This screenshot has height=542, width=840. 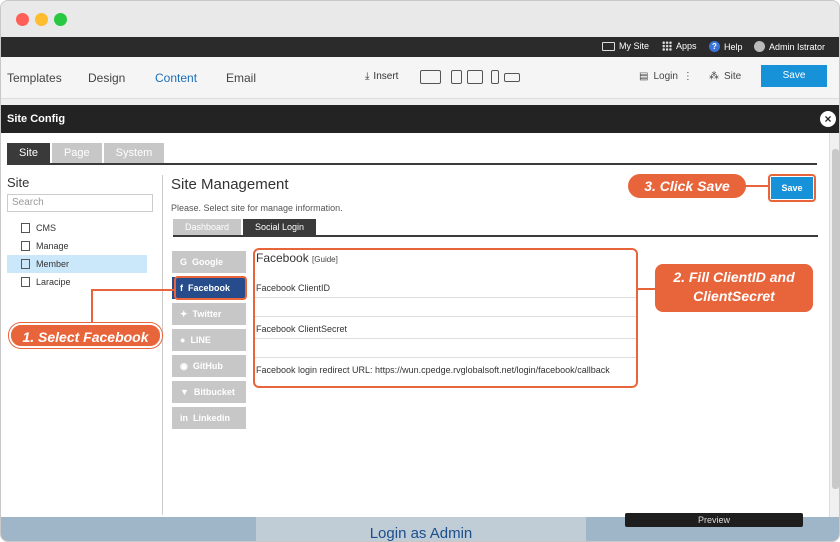 I want to click on callout-fill-client-id: 2. Fill ClientID and ClientSecret, so click(x=734, y=288).